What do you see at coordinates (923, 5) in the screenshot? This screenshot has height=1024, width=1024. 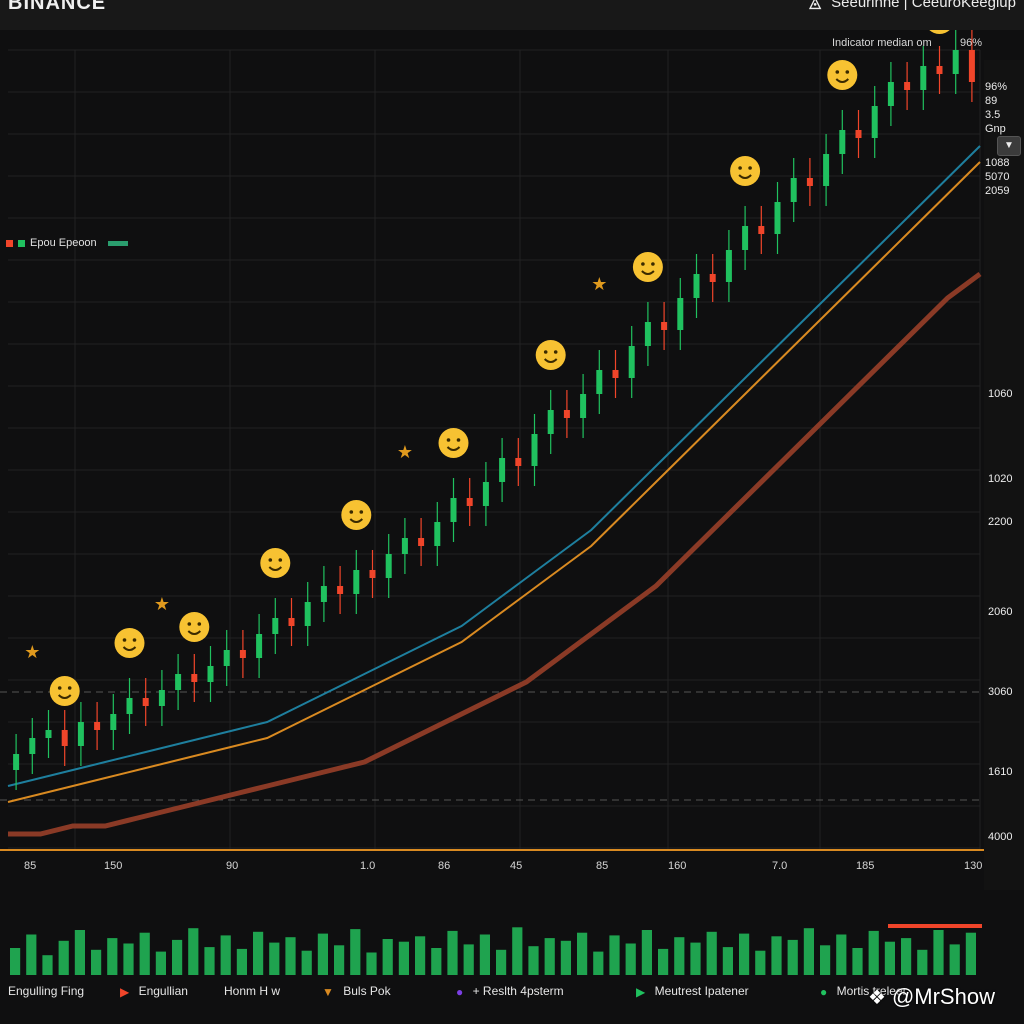 I see `top-right-text: Seeurinne | CeeuroKeegiup` at bounding box center [923, 5].